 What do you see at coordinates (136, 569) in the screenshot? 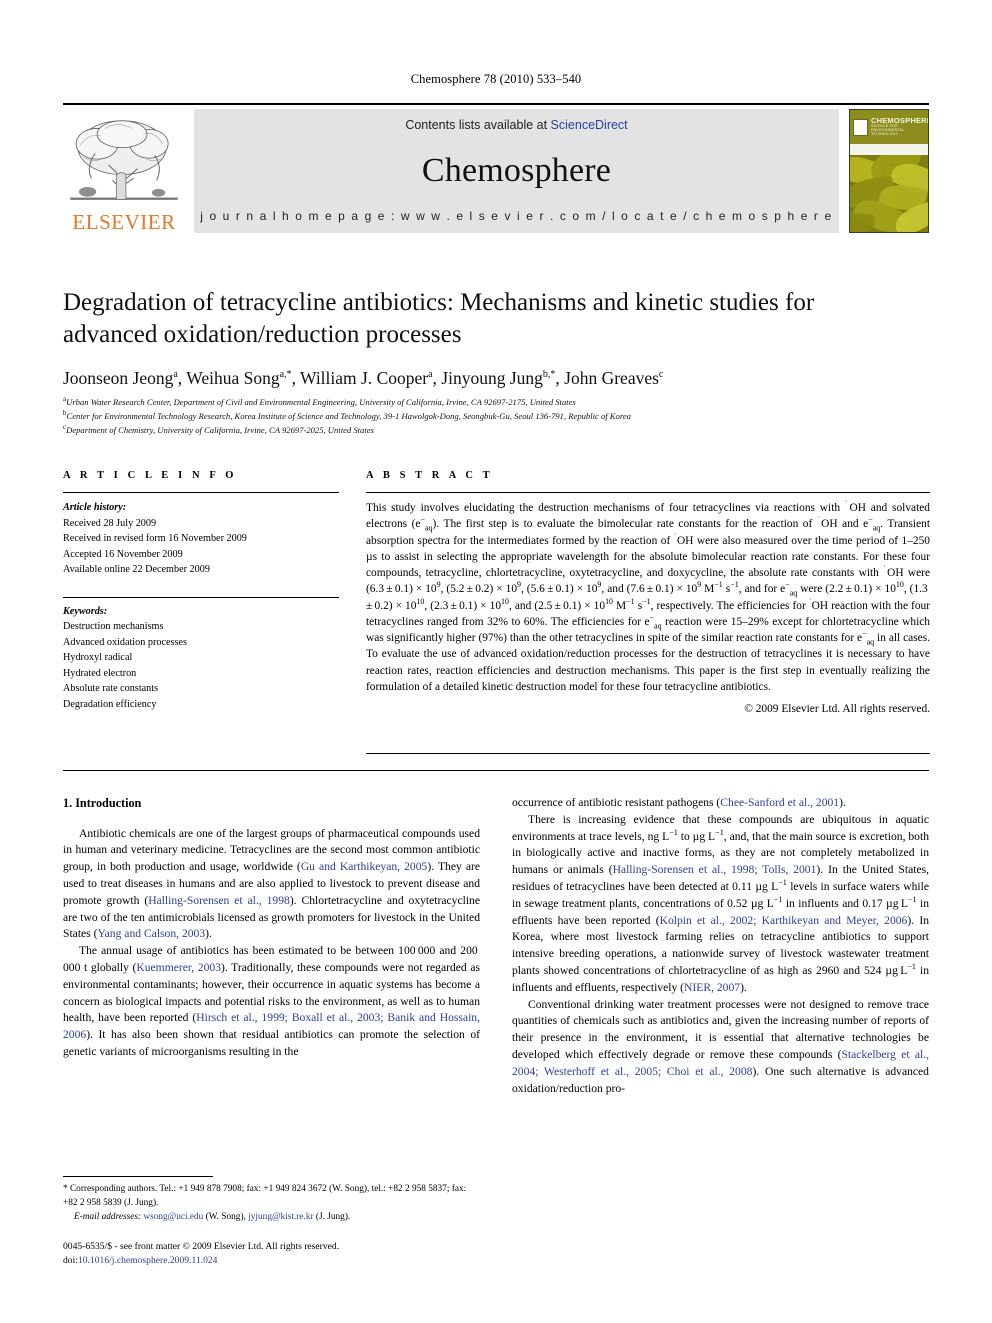
I see `history-item: Available online 22 December 2009` at bounding box center [136, 569].